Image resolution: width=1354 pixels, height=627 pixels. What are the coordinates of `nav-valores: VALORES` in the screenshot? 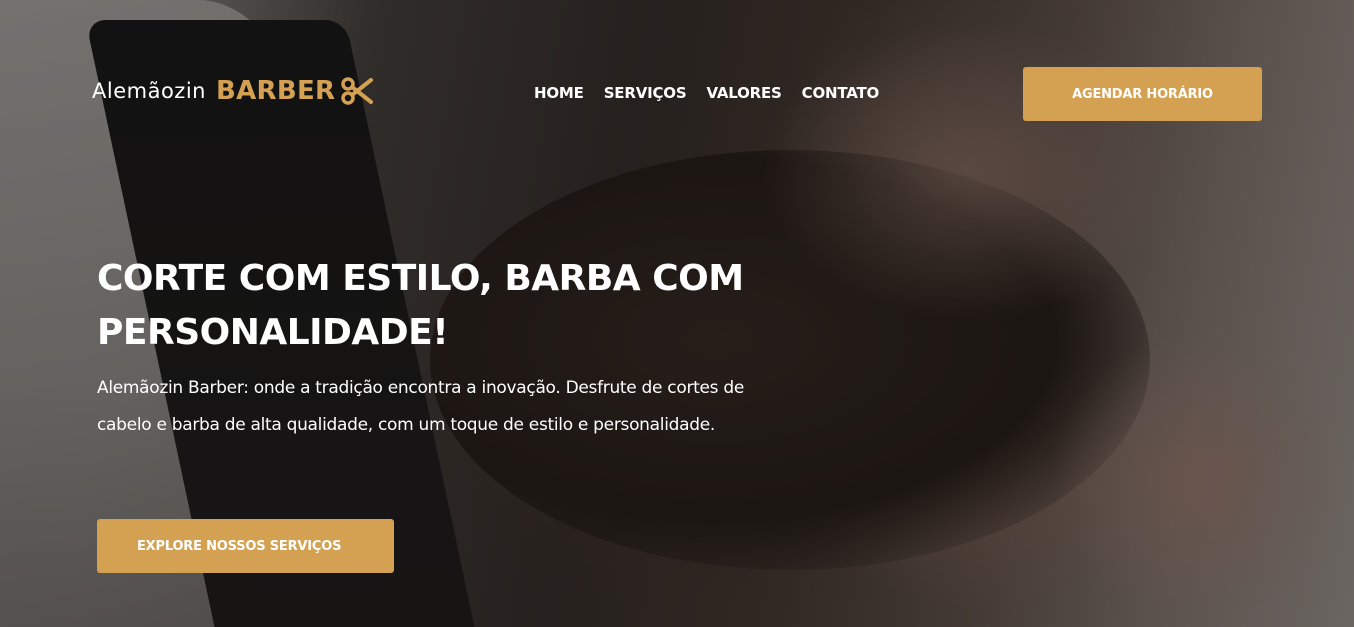 It's located at (743, 93).